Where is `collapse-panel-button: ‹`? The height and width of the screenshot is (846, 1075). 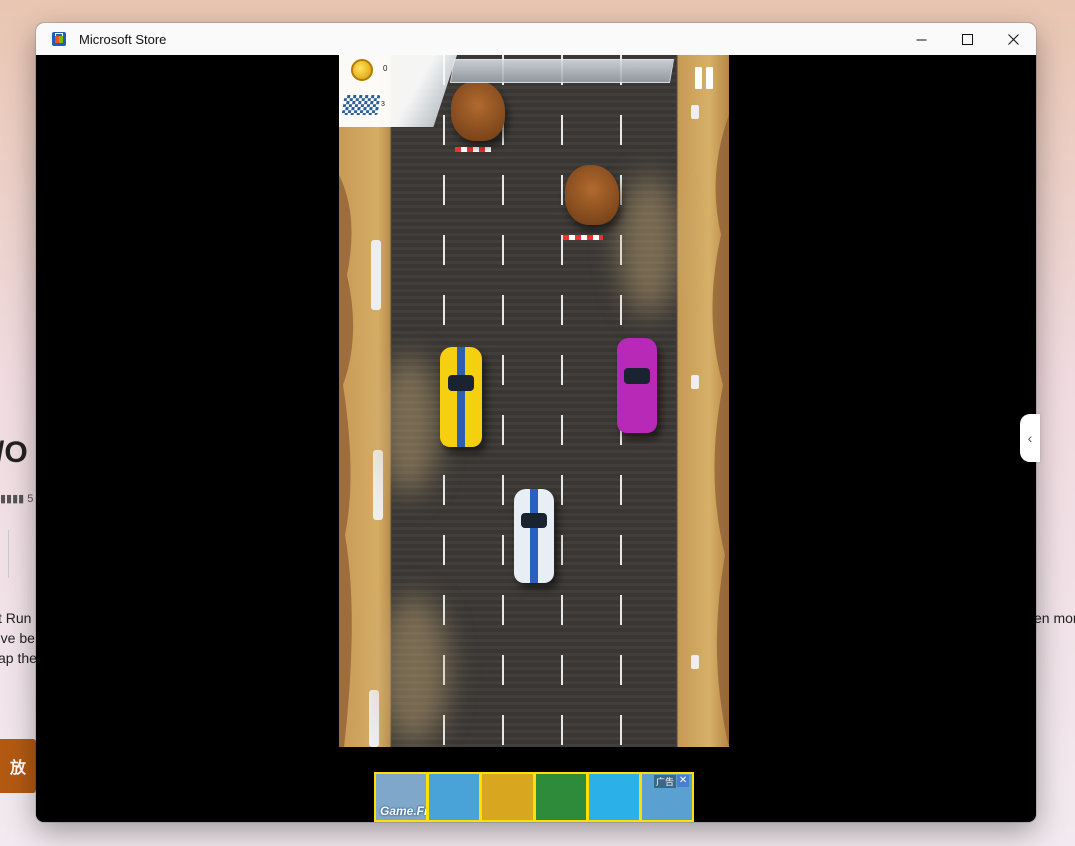
collapse-panel-button: ‹ is located at coordinates (1030, 438).